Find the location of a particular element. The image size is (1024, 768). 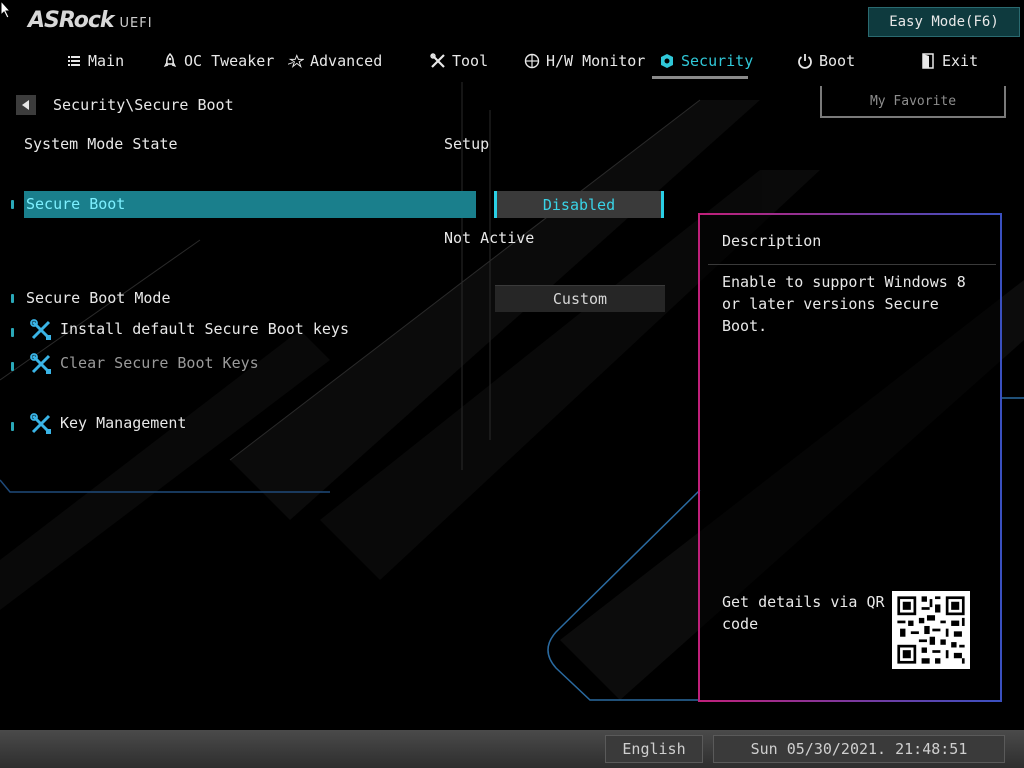

datetime-display: Sun 05/30/2021. 21:48:51 is located at coordinates (859, 749).